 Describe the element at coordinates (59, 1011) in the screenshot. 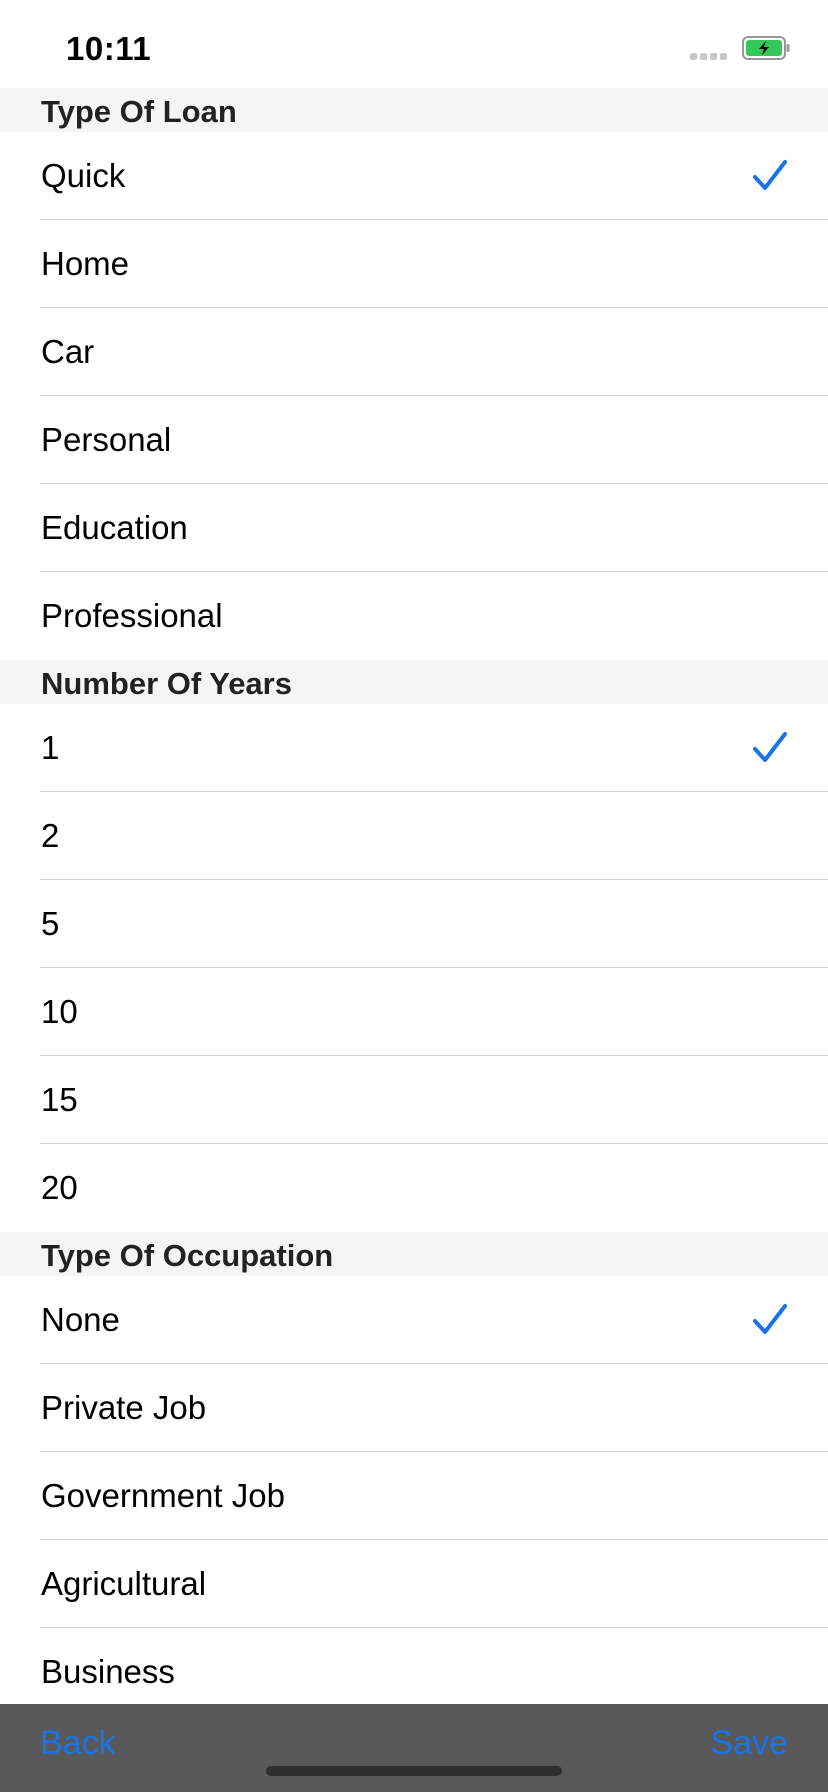

I see `list-item-label: 10` at that location.